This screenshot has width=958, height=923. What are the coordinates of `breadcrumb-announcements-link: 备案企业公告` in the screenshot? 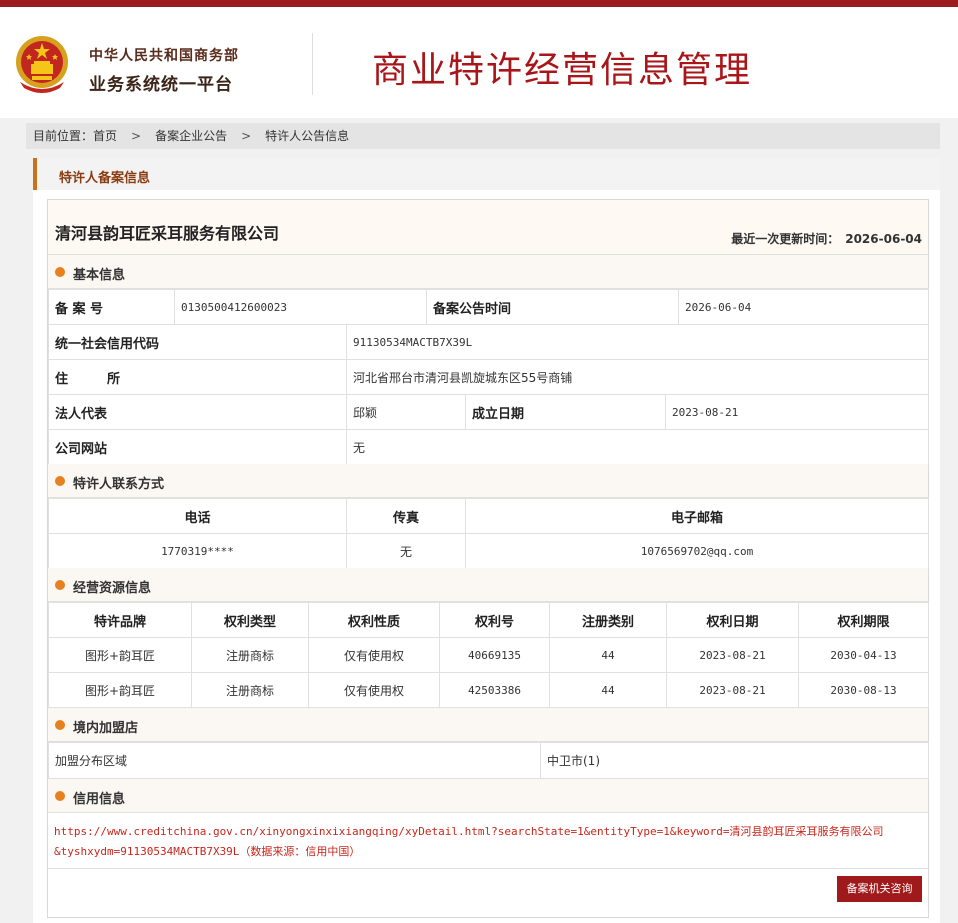 It's located at (191, 136).